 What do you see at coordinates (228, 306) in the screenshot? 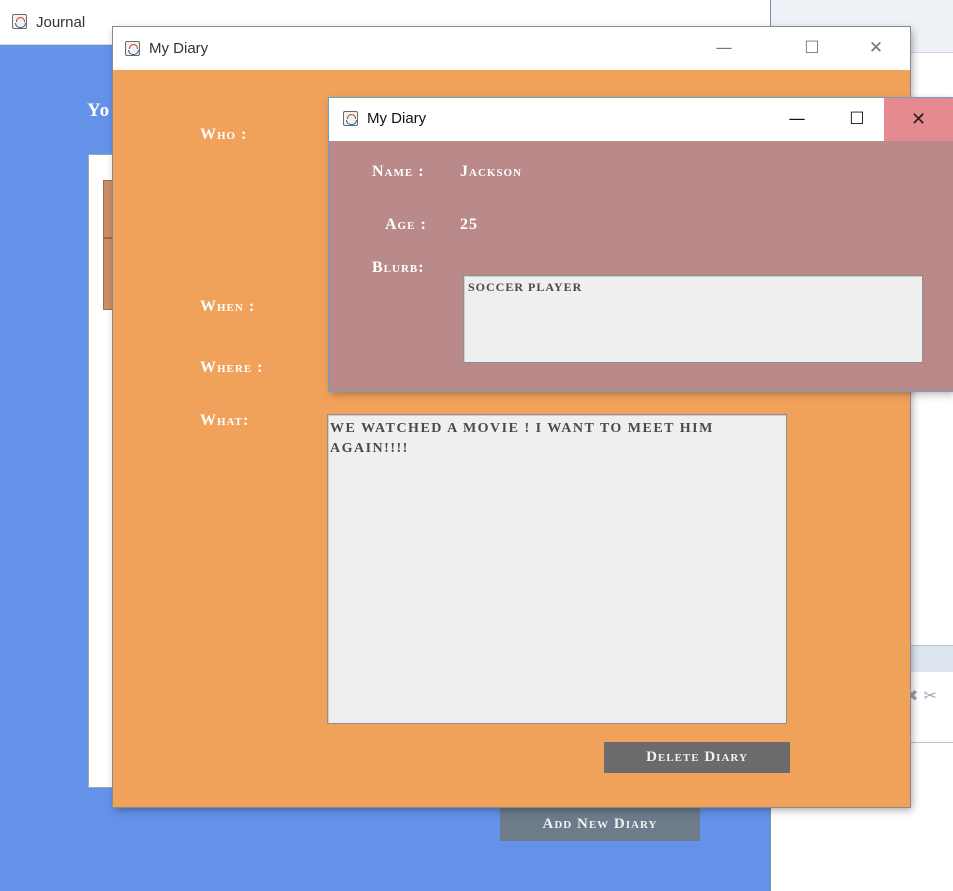
I see `when-label: When :` at bounding box center [228, 306].